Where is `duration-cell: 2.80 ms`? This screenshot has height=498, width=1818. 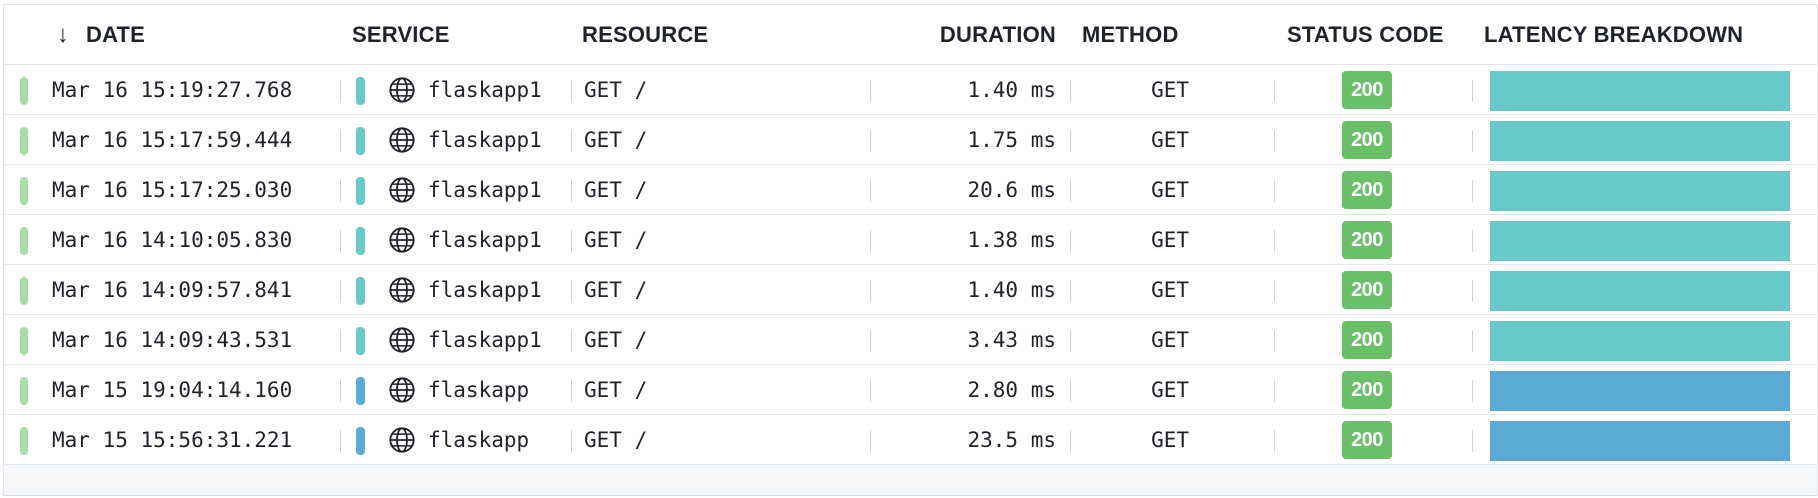 duration-cell: 2.80 ms is located at coordinates (970, 390).